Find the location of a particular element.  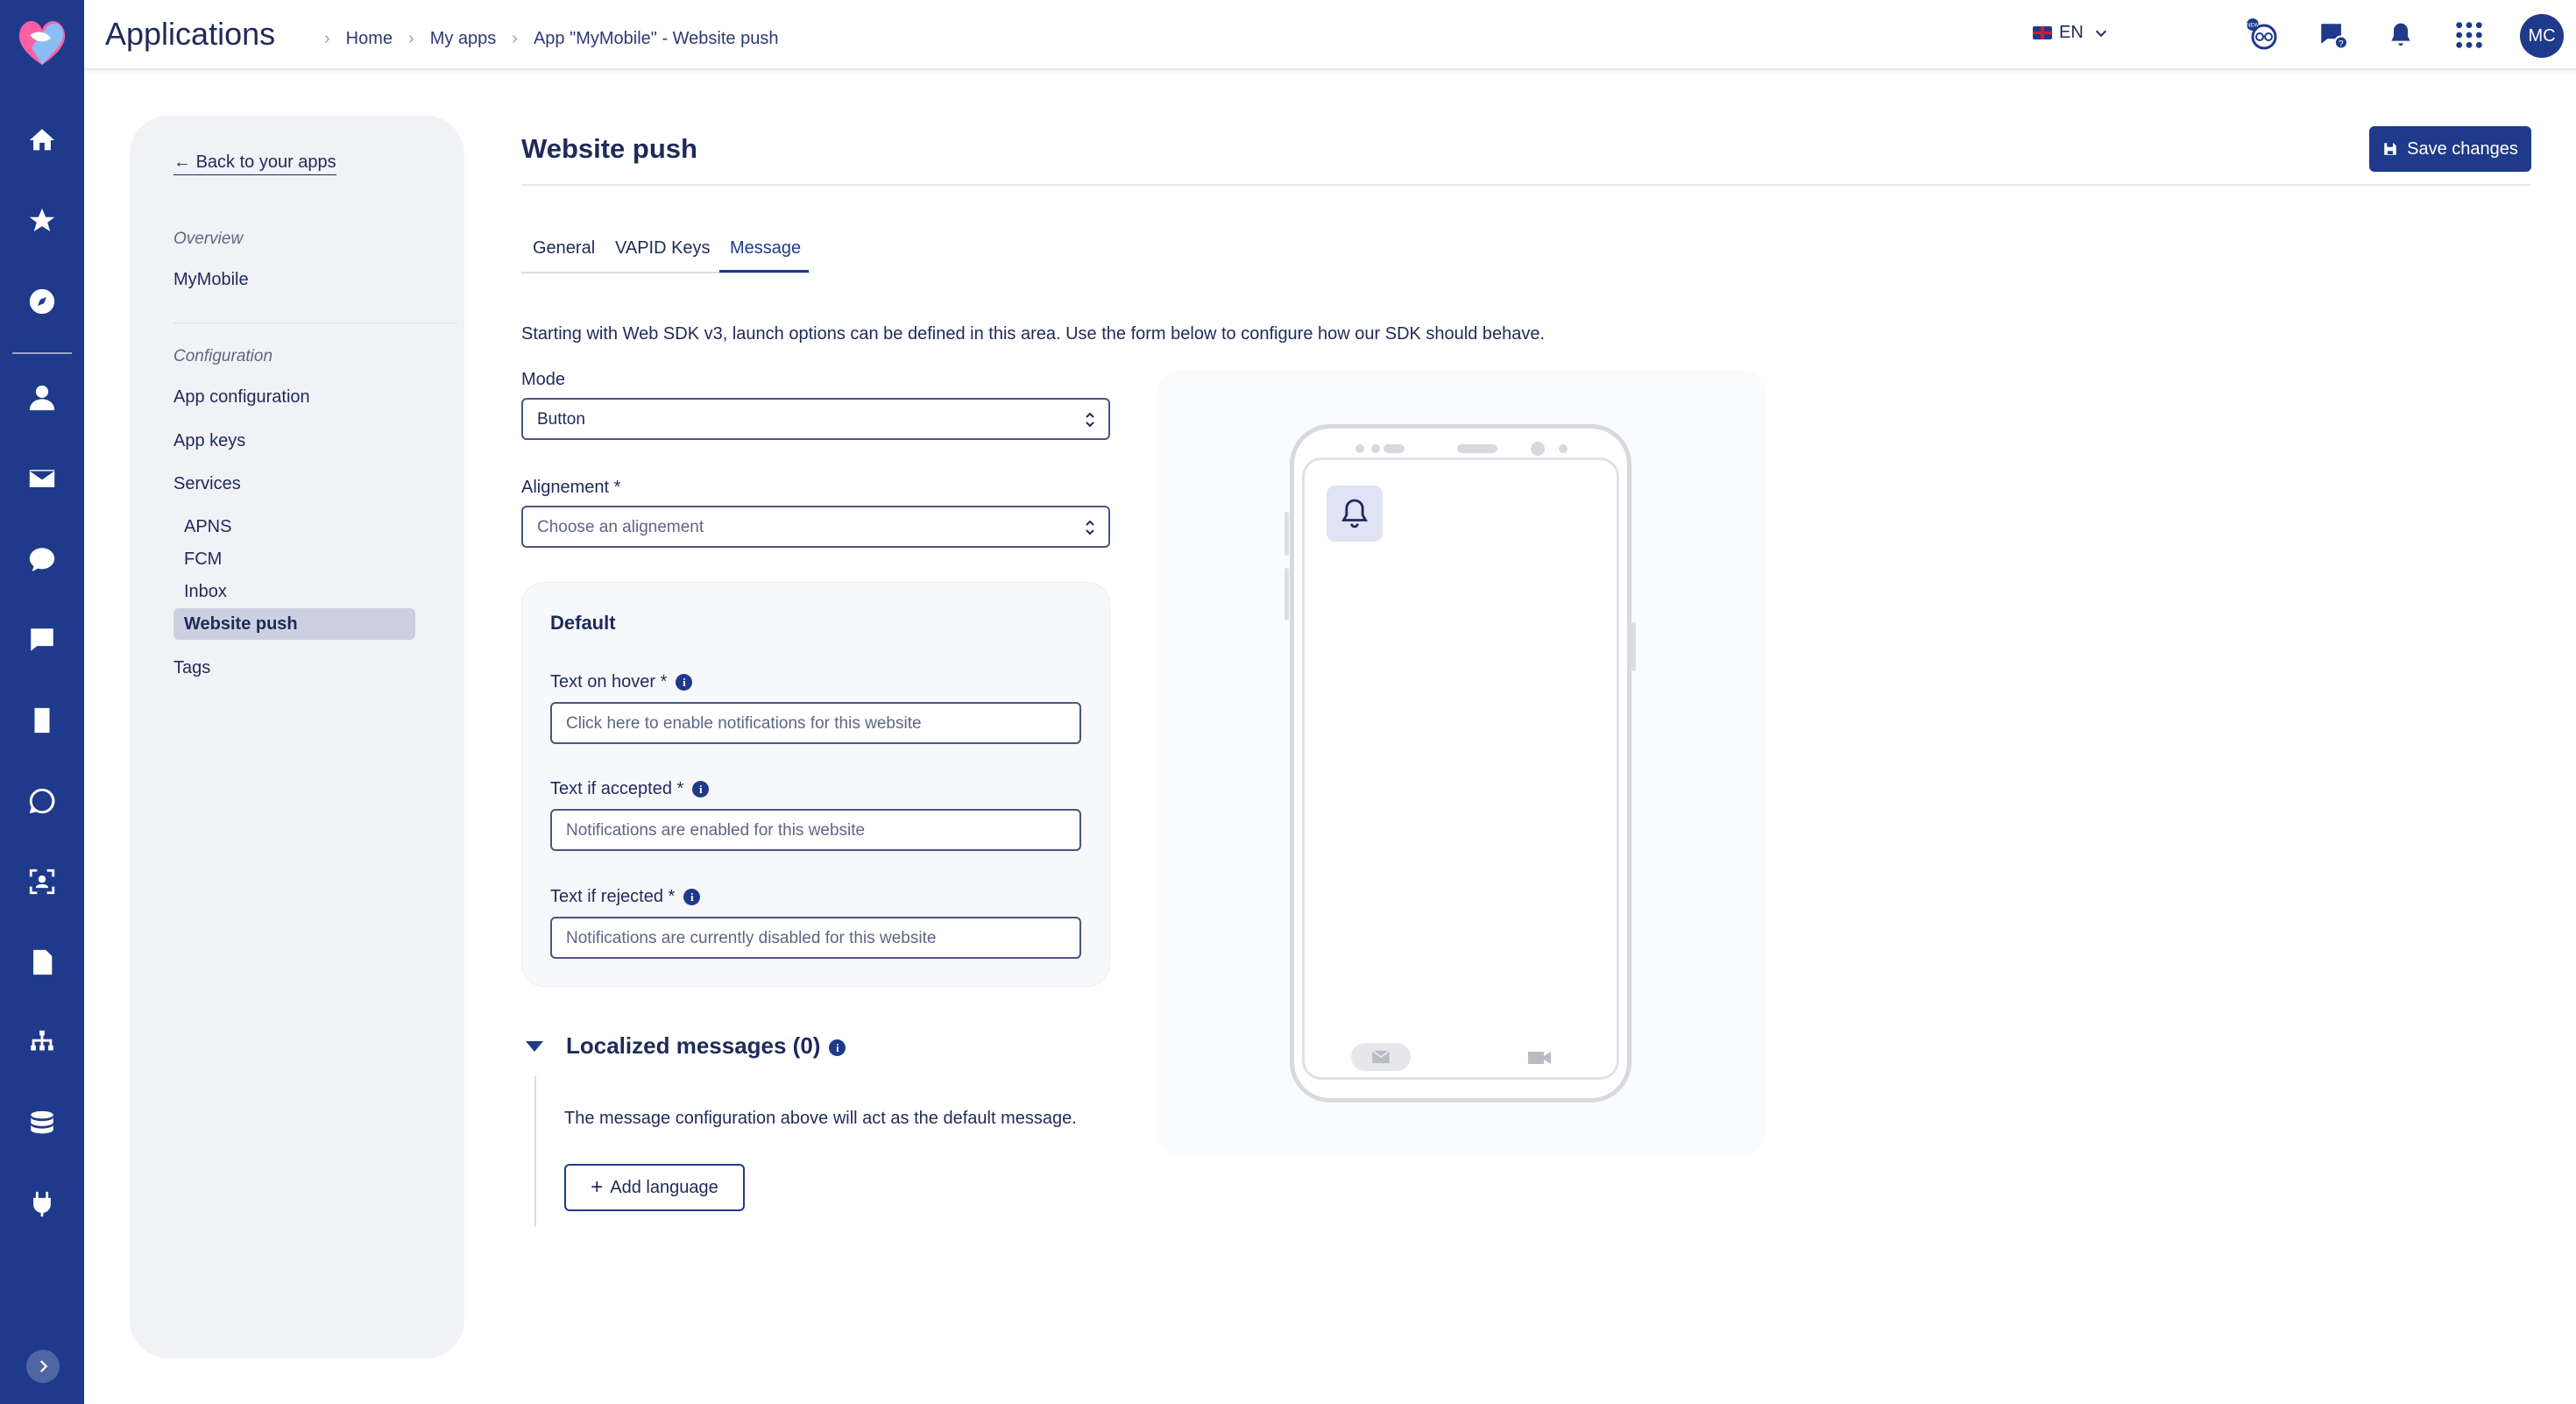

document-icon is located at coordinates (42, 962).